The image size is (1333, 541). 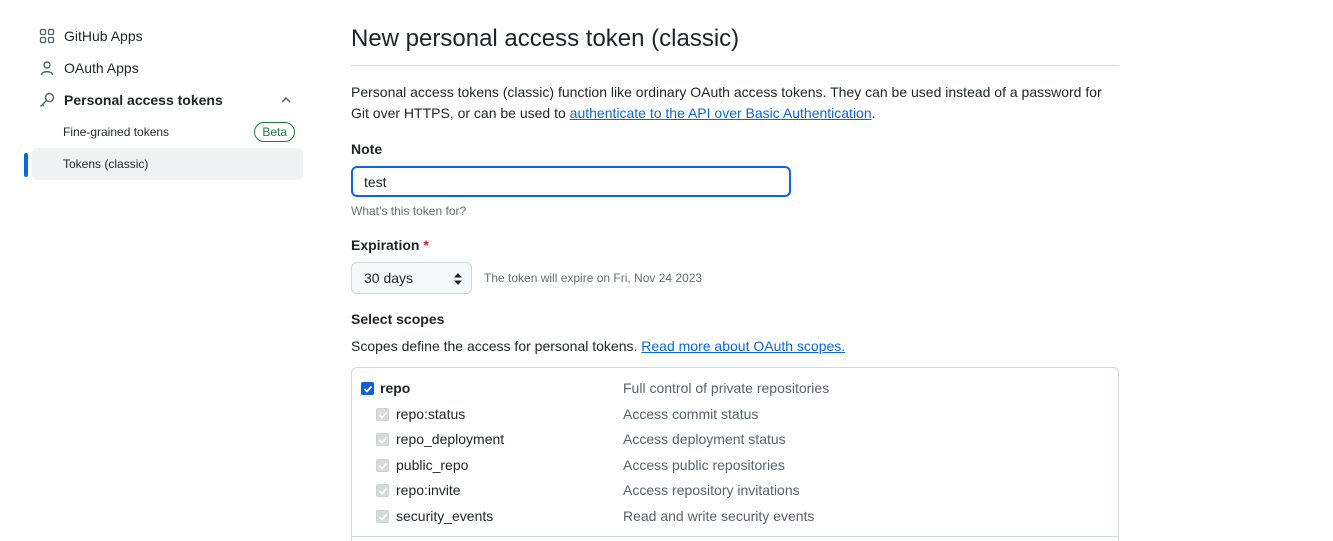 I want to click on scope-row-repo-status: repo:status Access commit status, so click(x=735, y=415).